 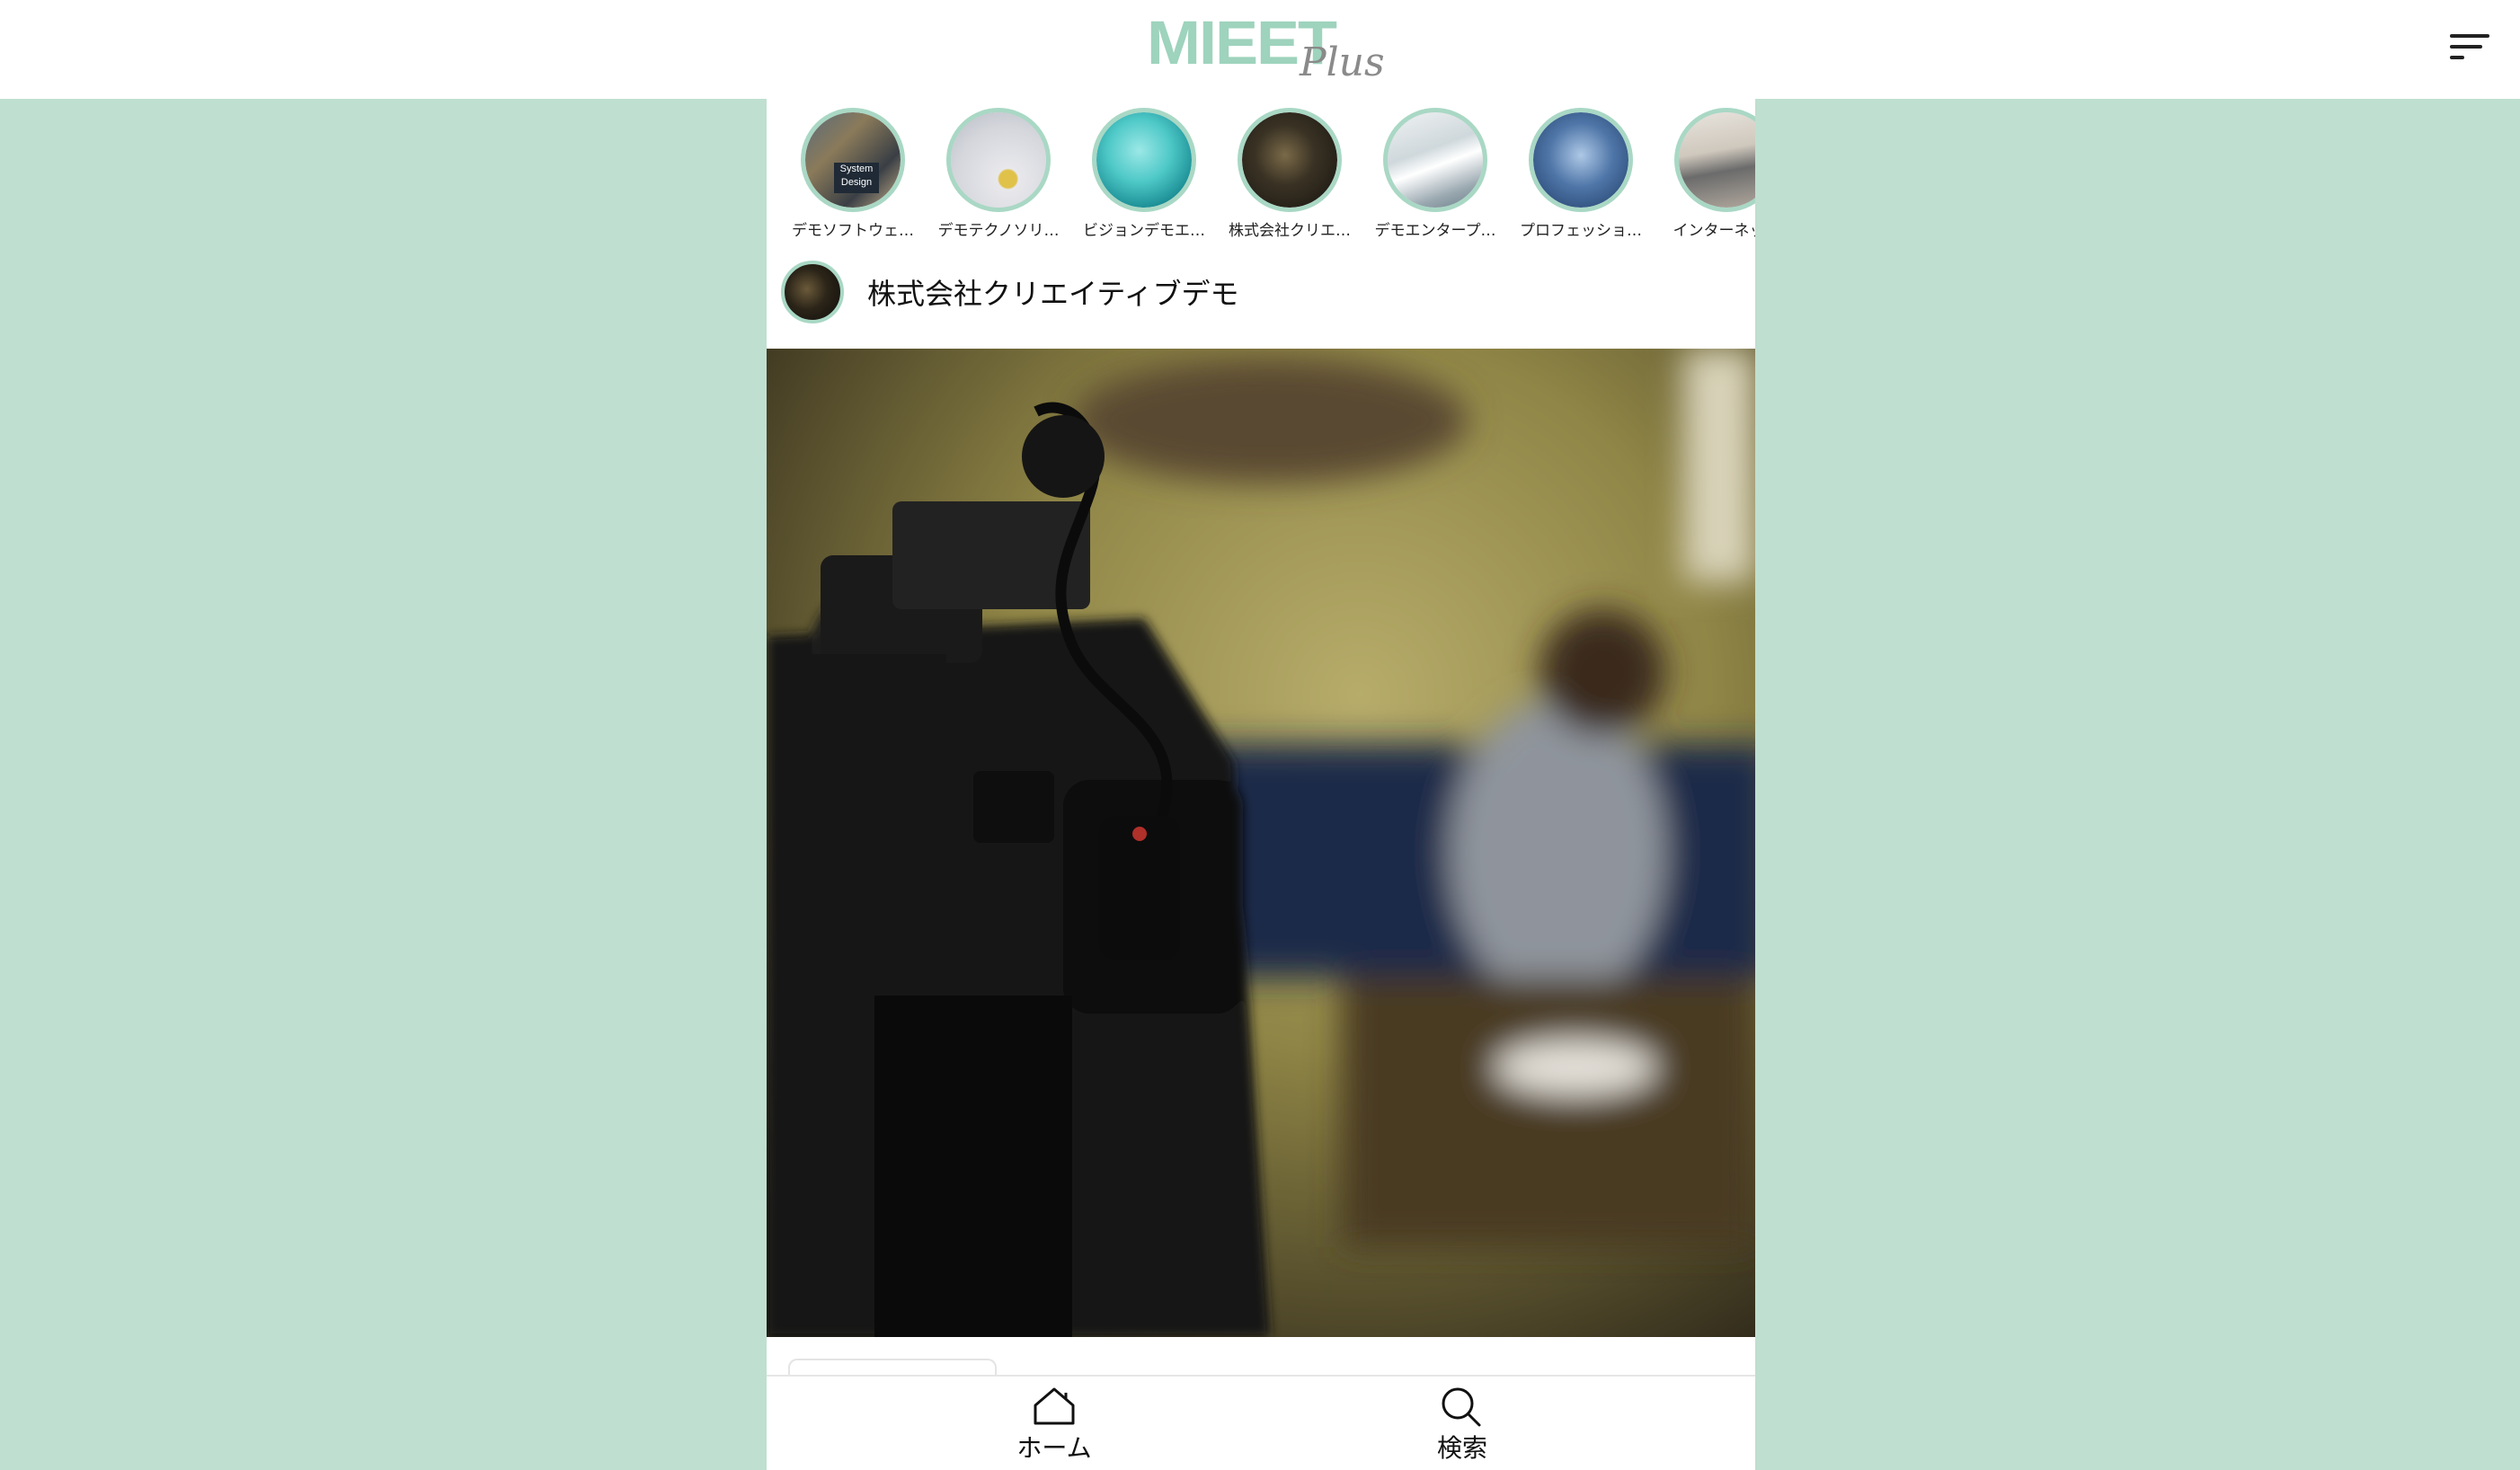 I want to click on nav-search-label: 検索, so click(x=1461, y=1448).